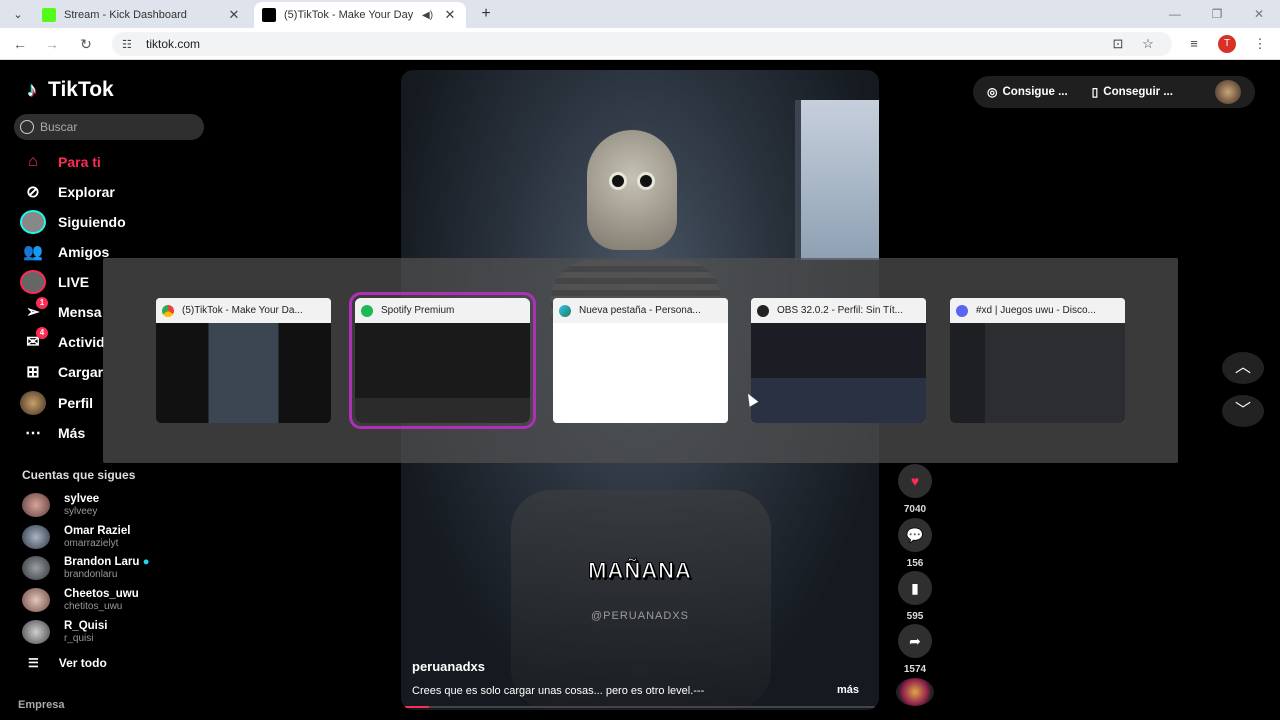 The height and width of the screenshot is (720, 1280). What do you see at coordinates (33, 192) in the screenshot?
I see `compass-icon: ⊘` at bounding box center [33, 192].